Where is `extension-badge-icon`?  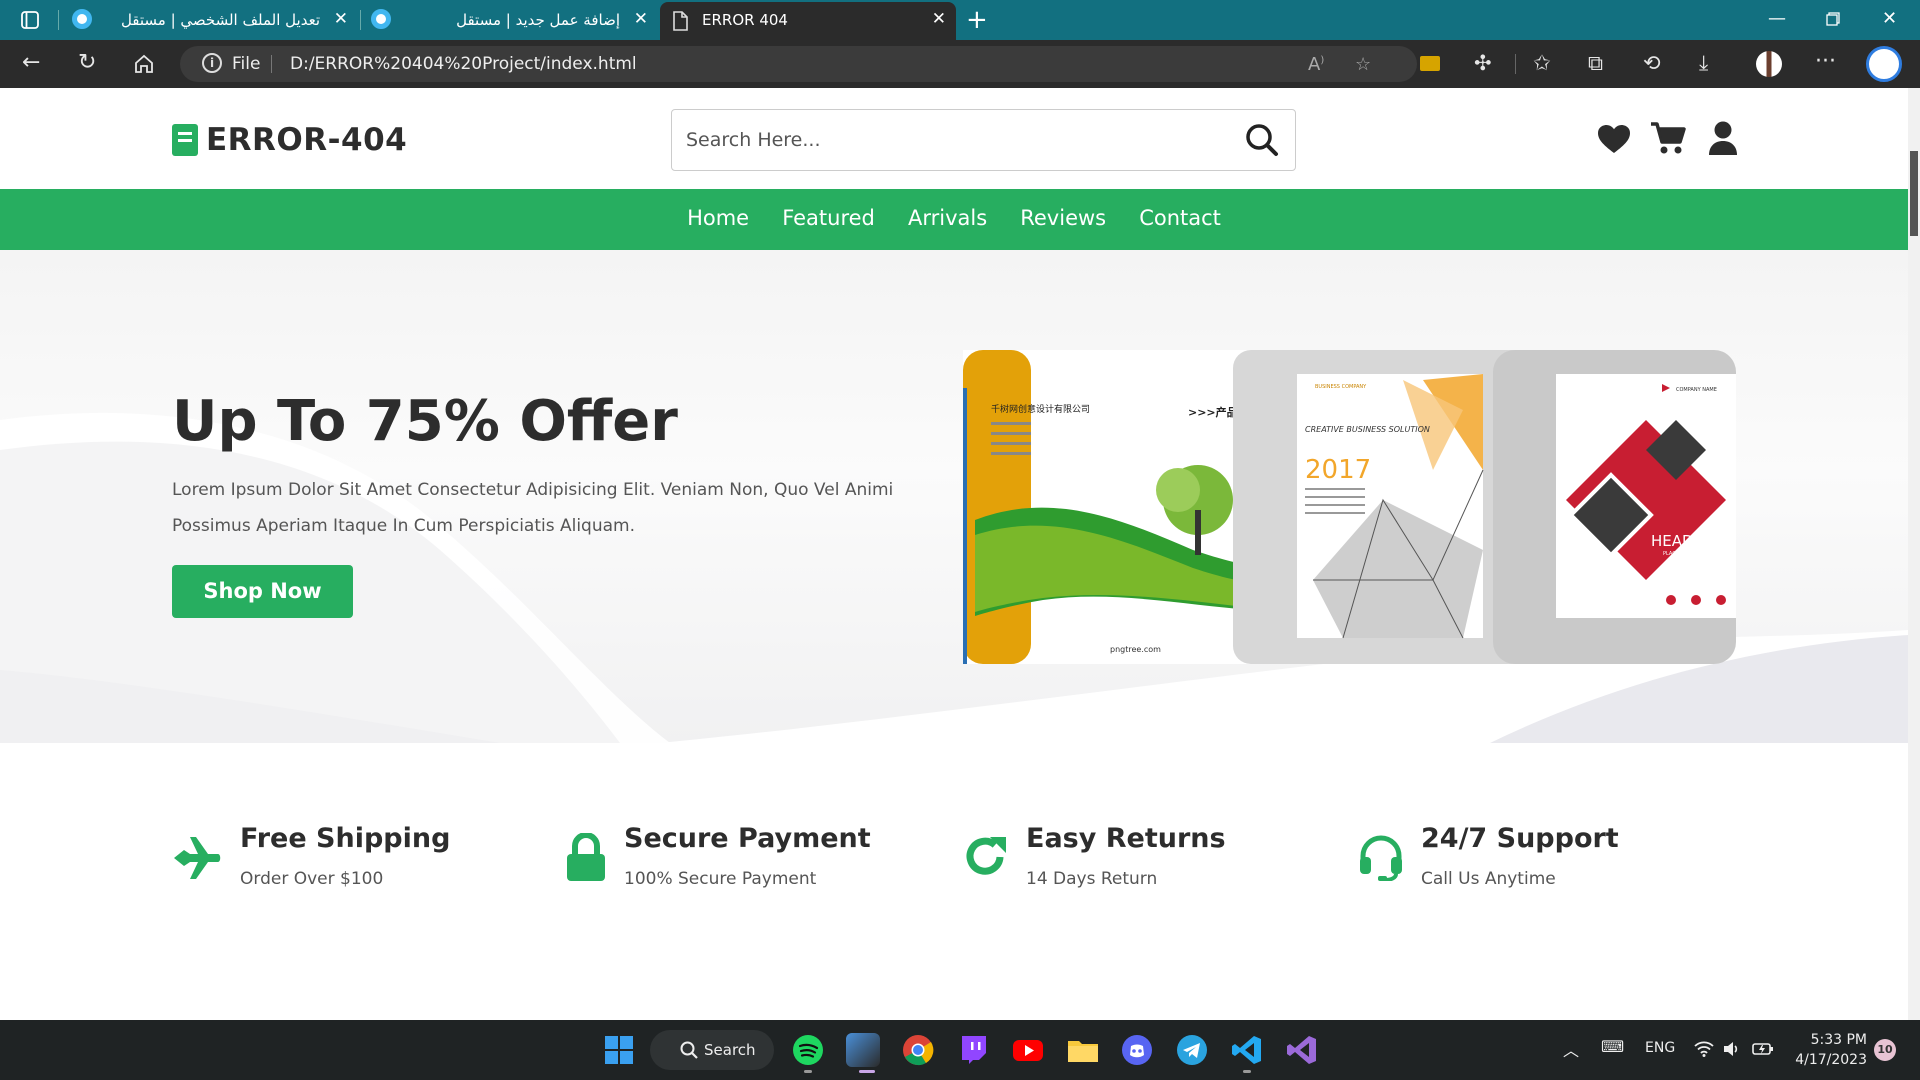
extension-badge-icon is located at coordinates (1430, 63).